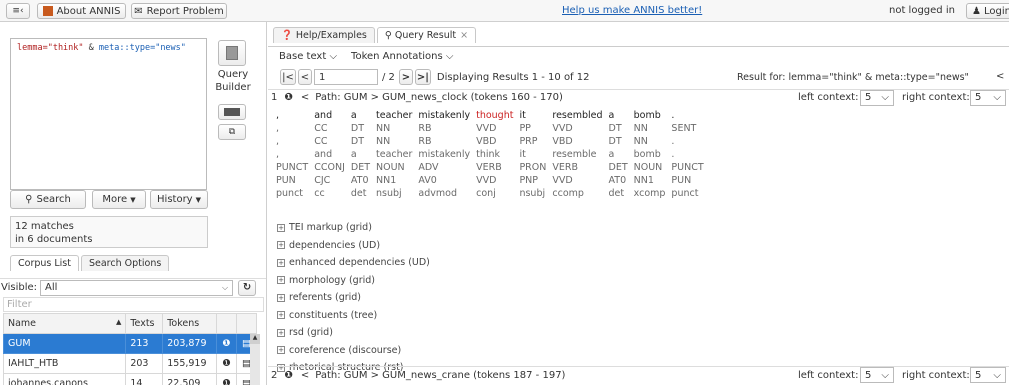 The width and height of the screenshot is (1009, 385). Describe the element at coordinates (130, 363) in the screenshot. I see `table-row: IAHLT_HTB 203 155,919 ❶ ▤` at that location.